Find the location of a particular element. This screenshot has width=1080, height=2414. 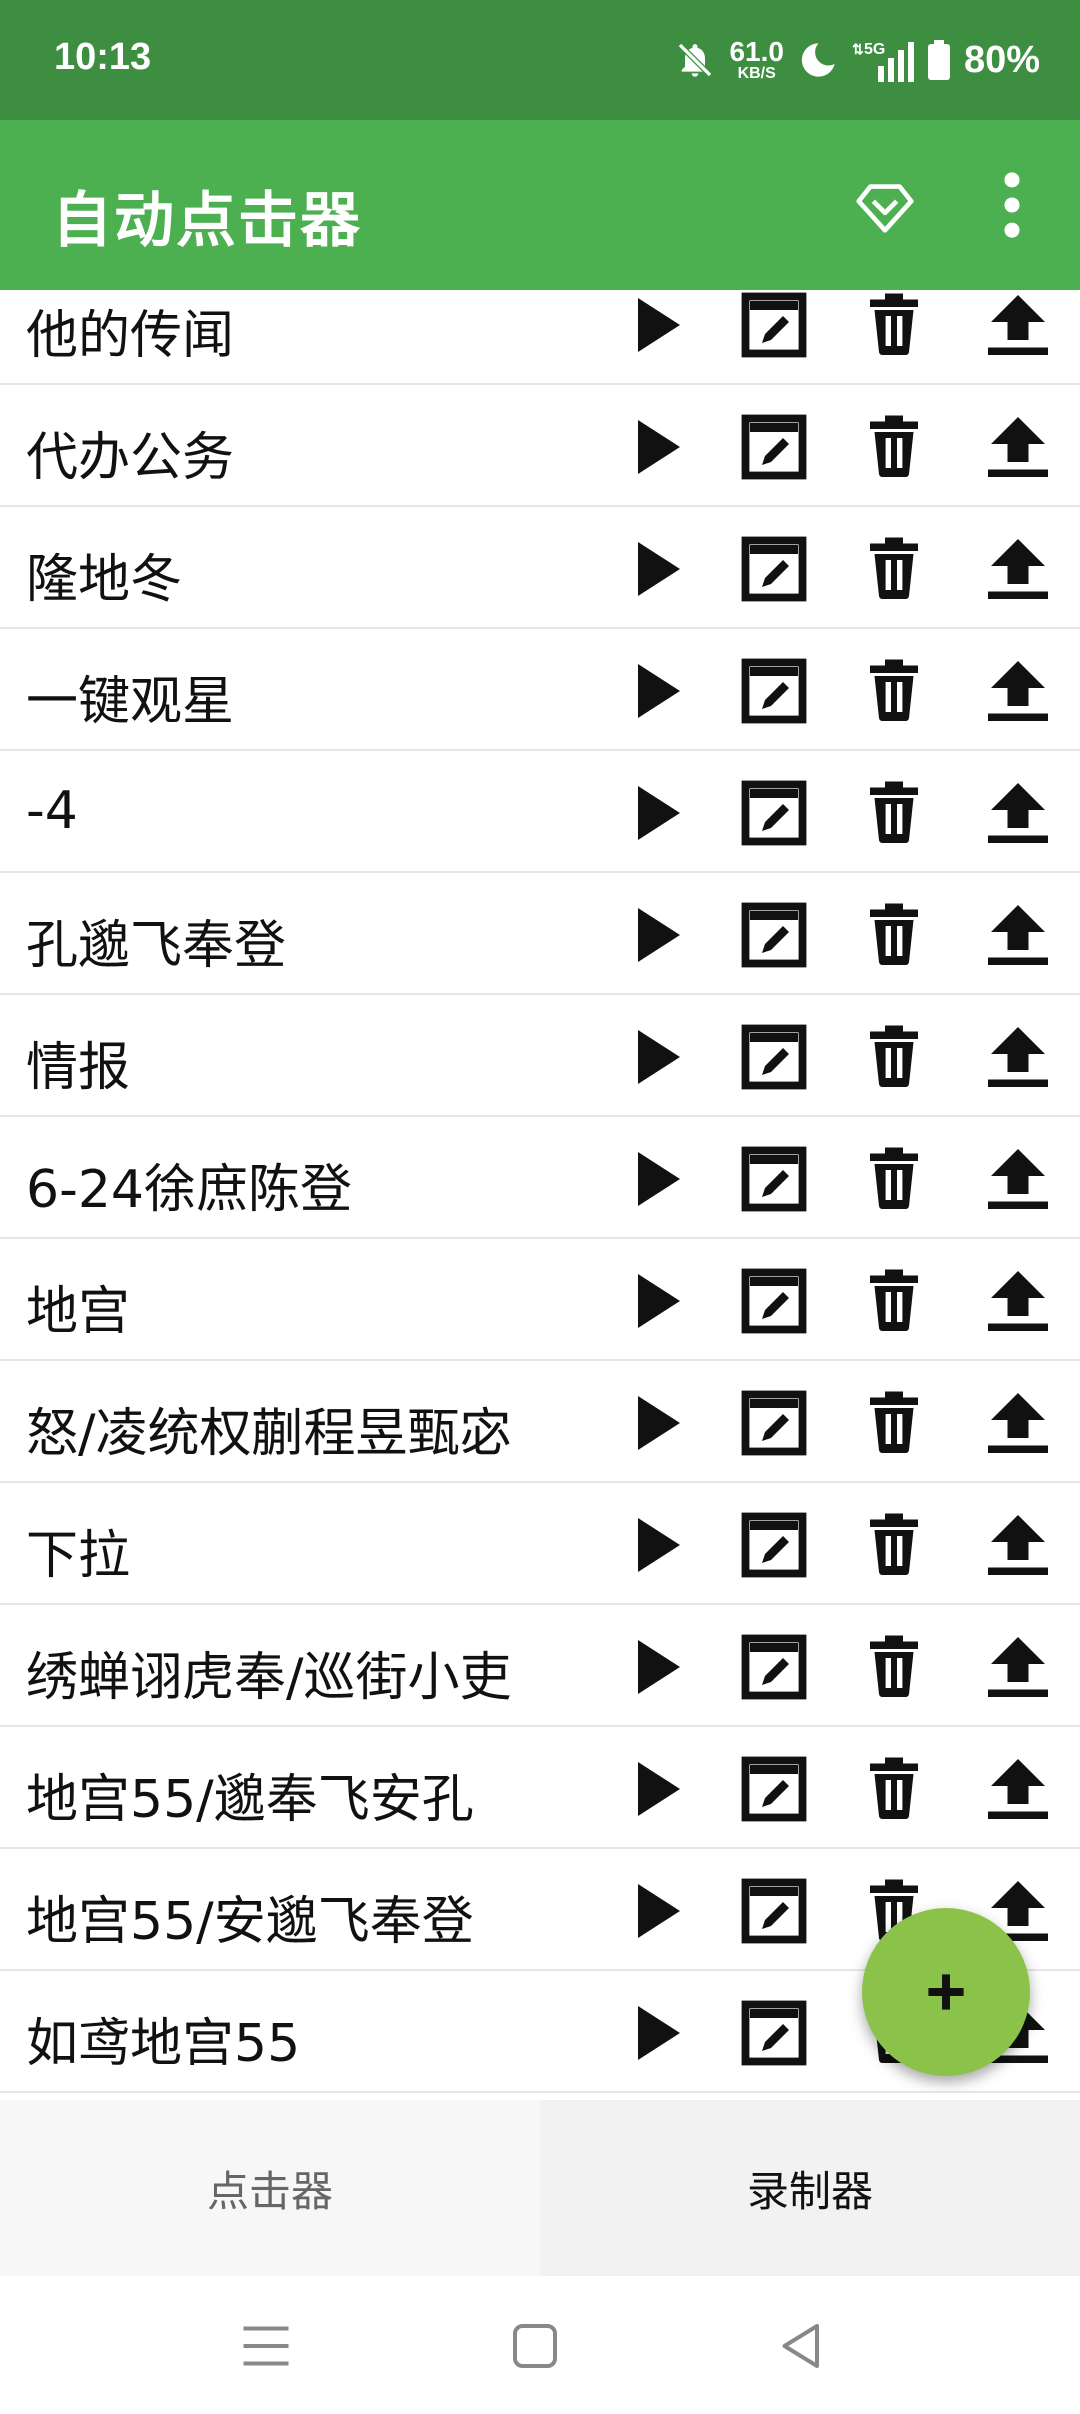

list-item: 他的传闻 is located at coordinates (540, 337).